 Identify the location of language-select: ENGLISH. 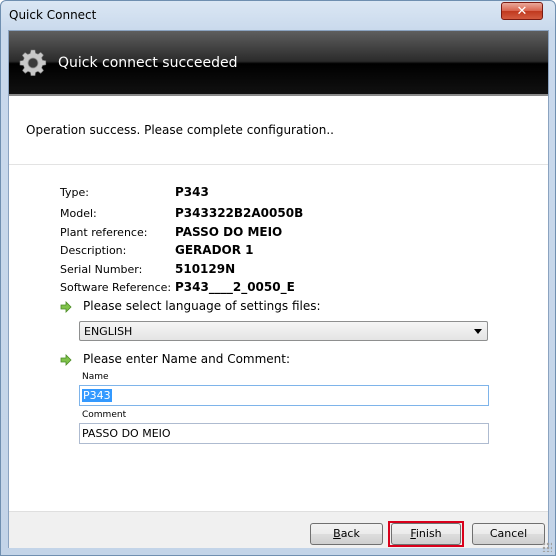
(283, 331).